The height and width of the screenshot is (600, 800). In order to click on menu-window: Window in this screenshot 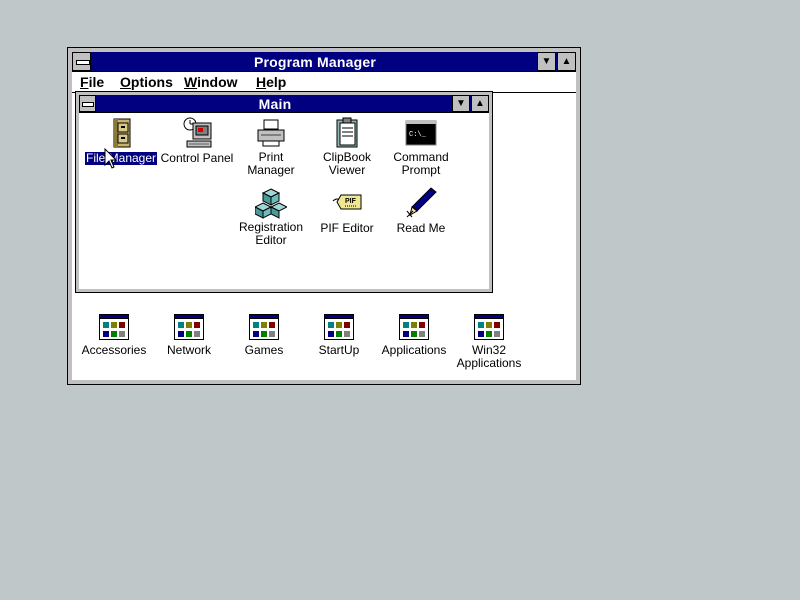, I will do `click(211, 82)`.